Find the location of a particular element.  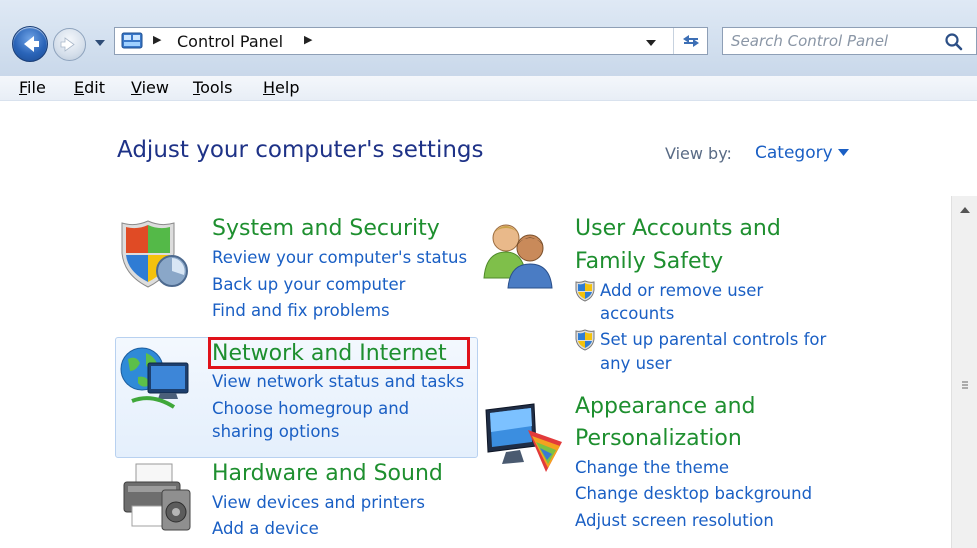

vertical-scrollbar is located at coordinates (964, 372).